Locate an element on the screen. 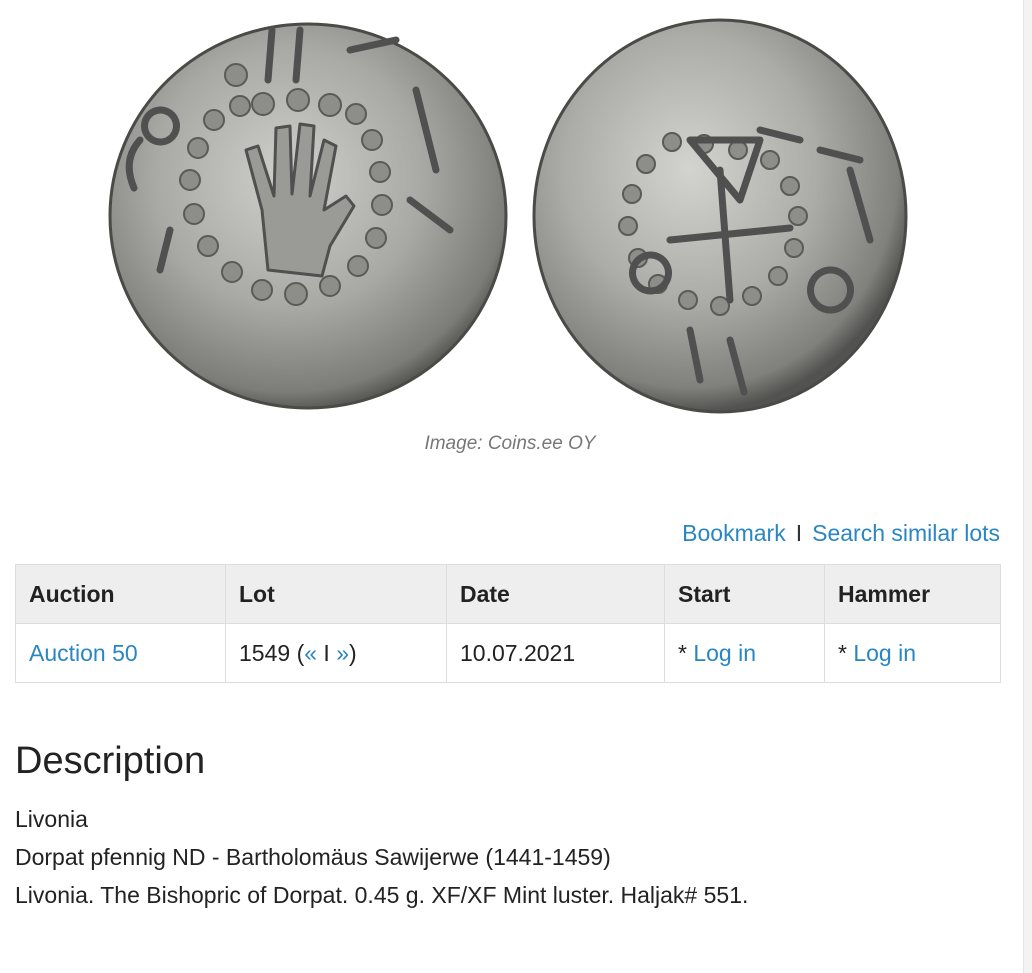 This screenshot has width=1032, height=973. actions-separator: I is located at coordinates (799, 533).